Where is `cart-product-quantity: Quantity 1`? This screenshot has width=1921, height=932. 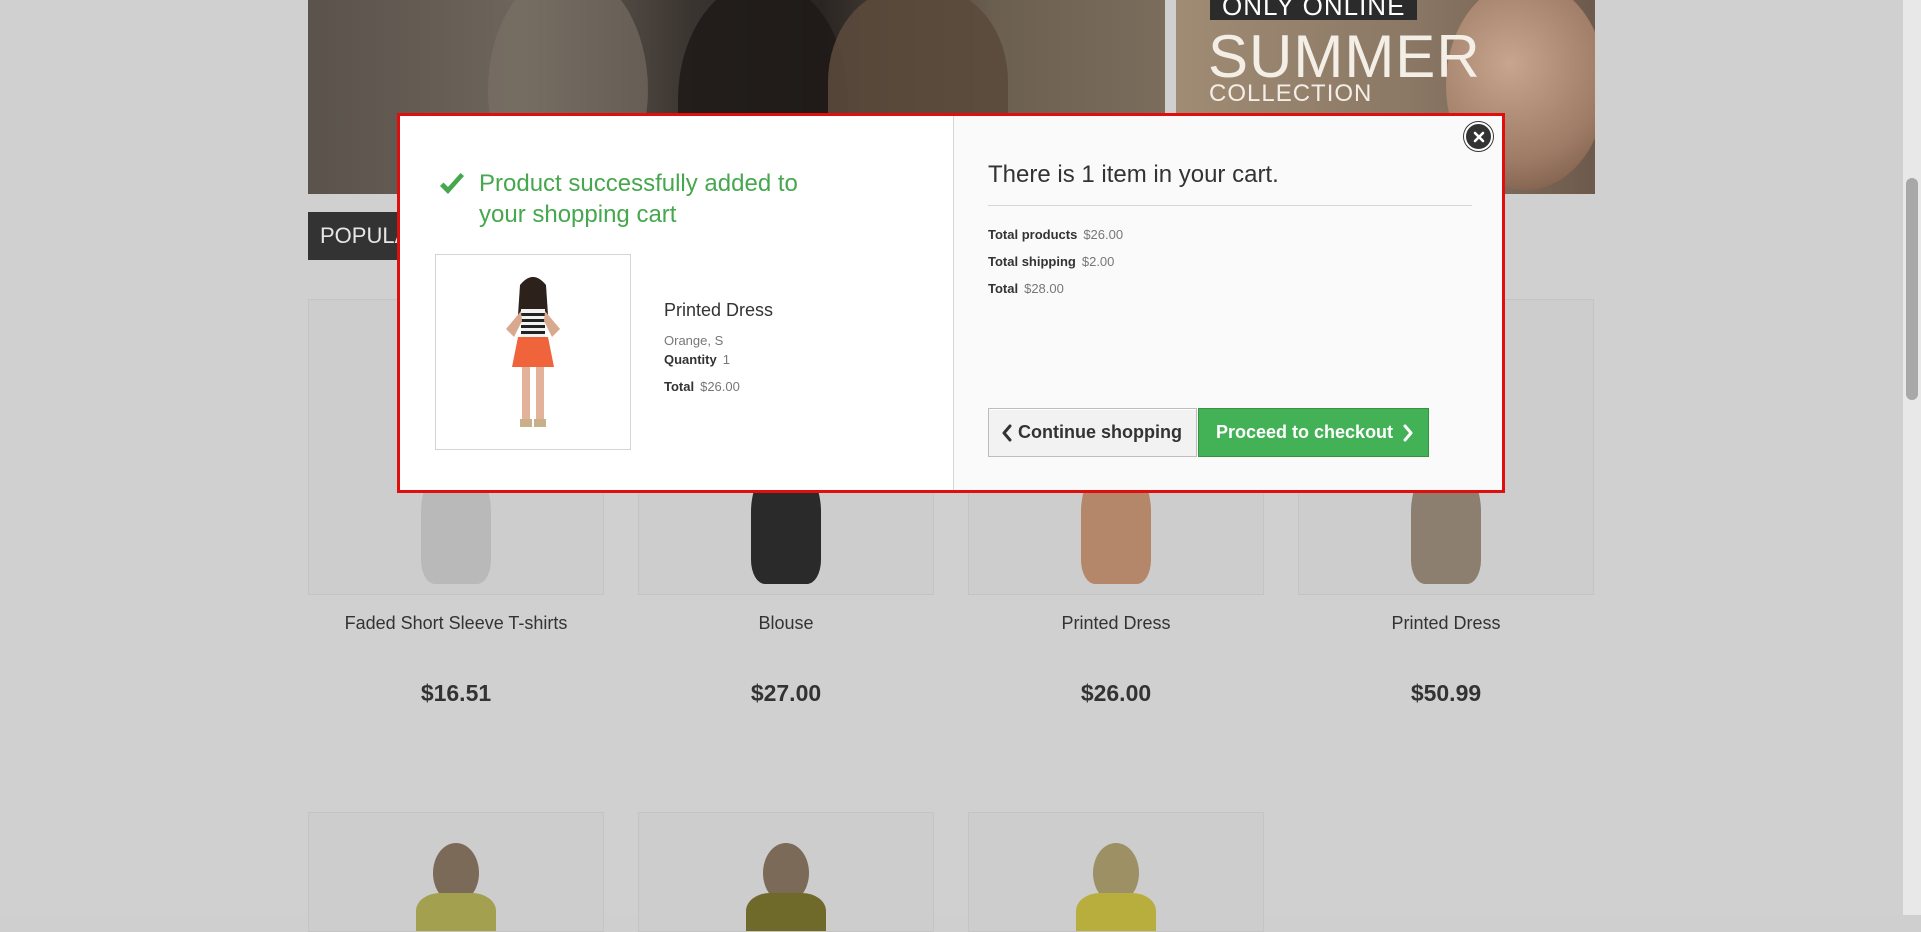
cart-product-quantity: Quantity 1 is located at coordinates (697, 359).